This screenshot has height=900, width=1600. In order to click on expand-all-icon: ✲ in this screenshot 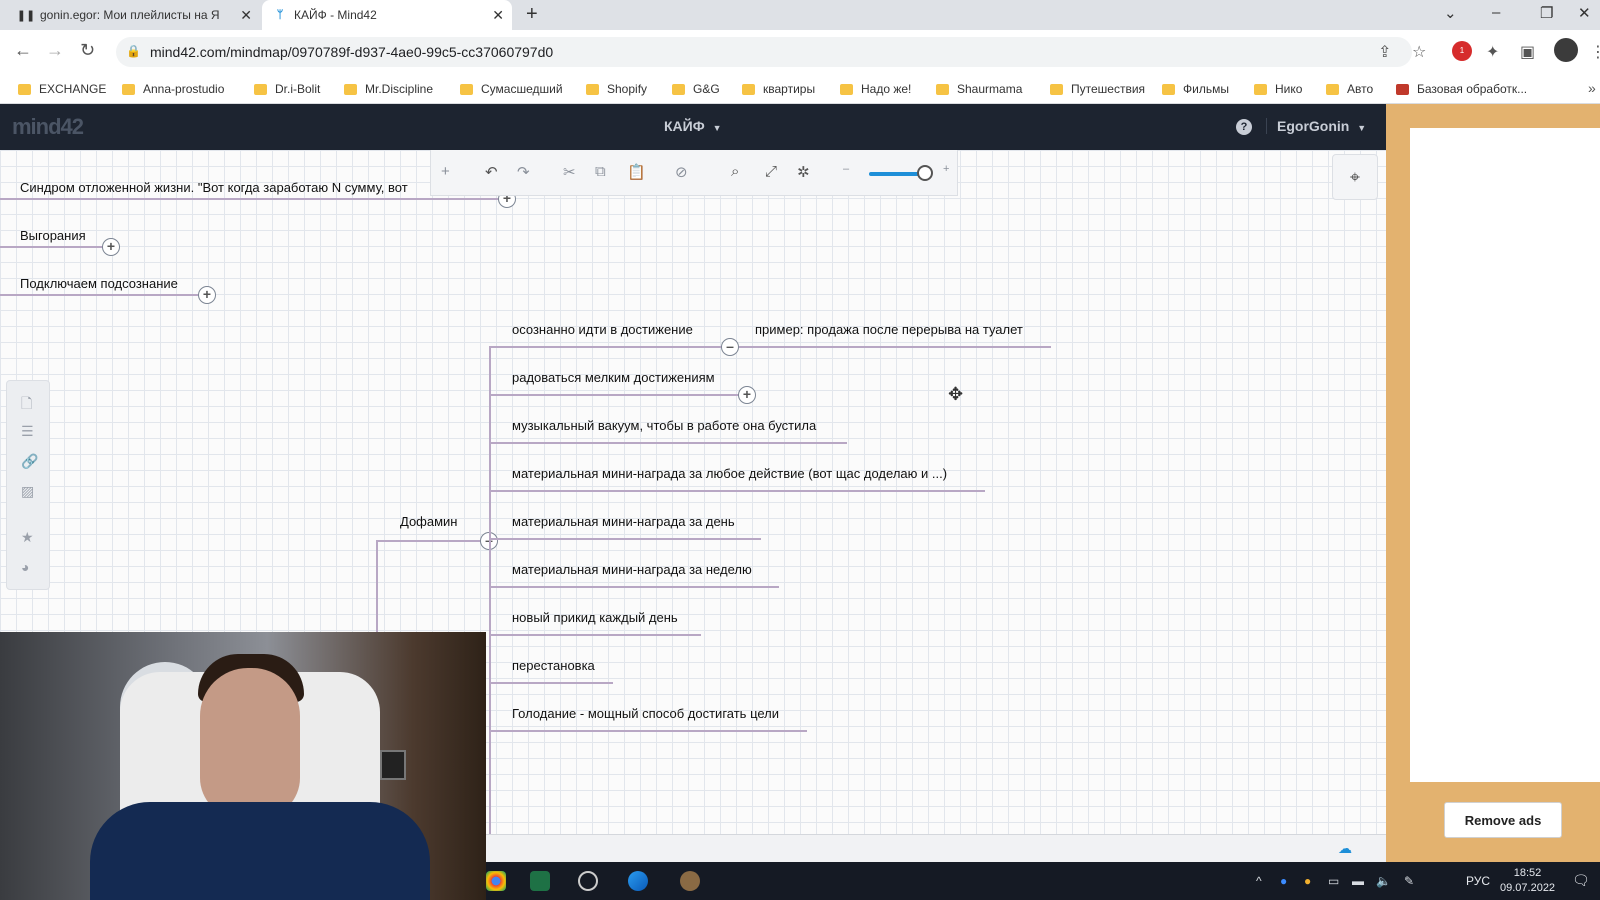, I will do `click(803, 172)`.